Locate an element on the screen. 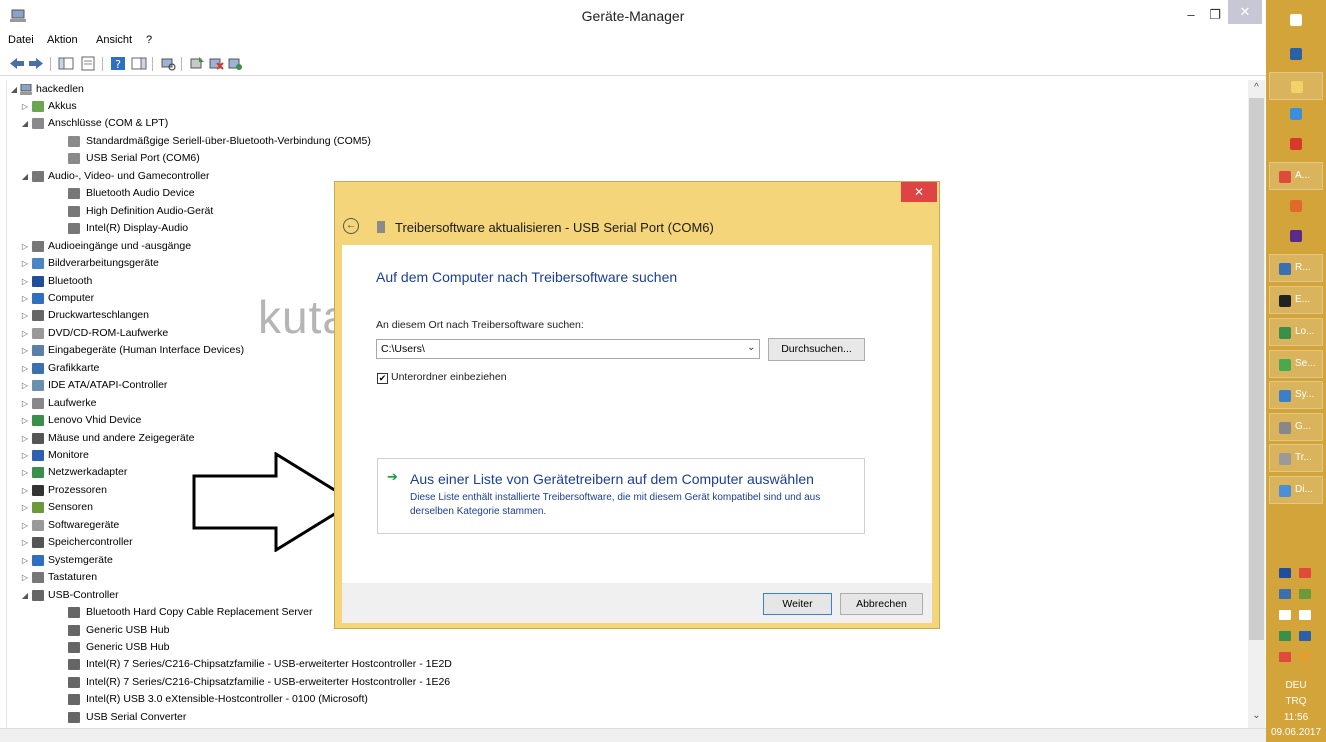 The image size is (1326, 742). close-button: ✕ is located at coordinates (1245, 12).